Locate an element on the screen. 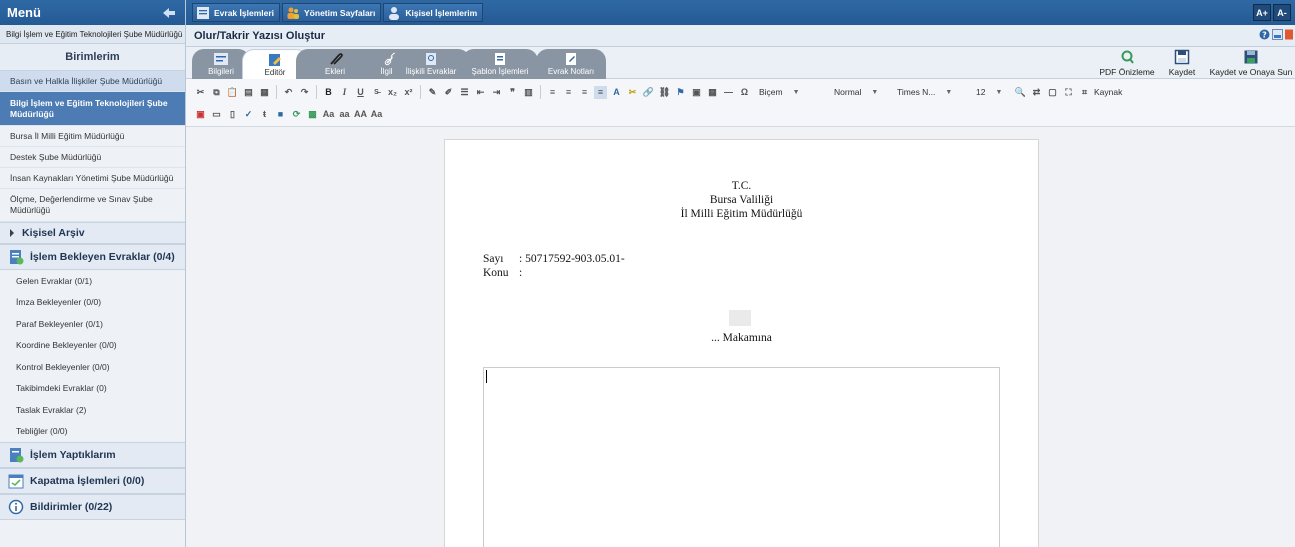 This screenshot has height=547, width=1295. save-and-approve-button: Kaydet ve Onaya Sun is located at coordinates (1250, 63).